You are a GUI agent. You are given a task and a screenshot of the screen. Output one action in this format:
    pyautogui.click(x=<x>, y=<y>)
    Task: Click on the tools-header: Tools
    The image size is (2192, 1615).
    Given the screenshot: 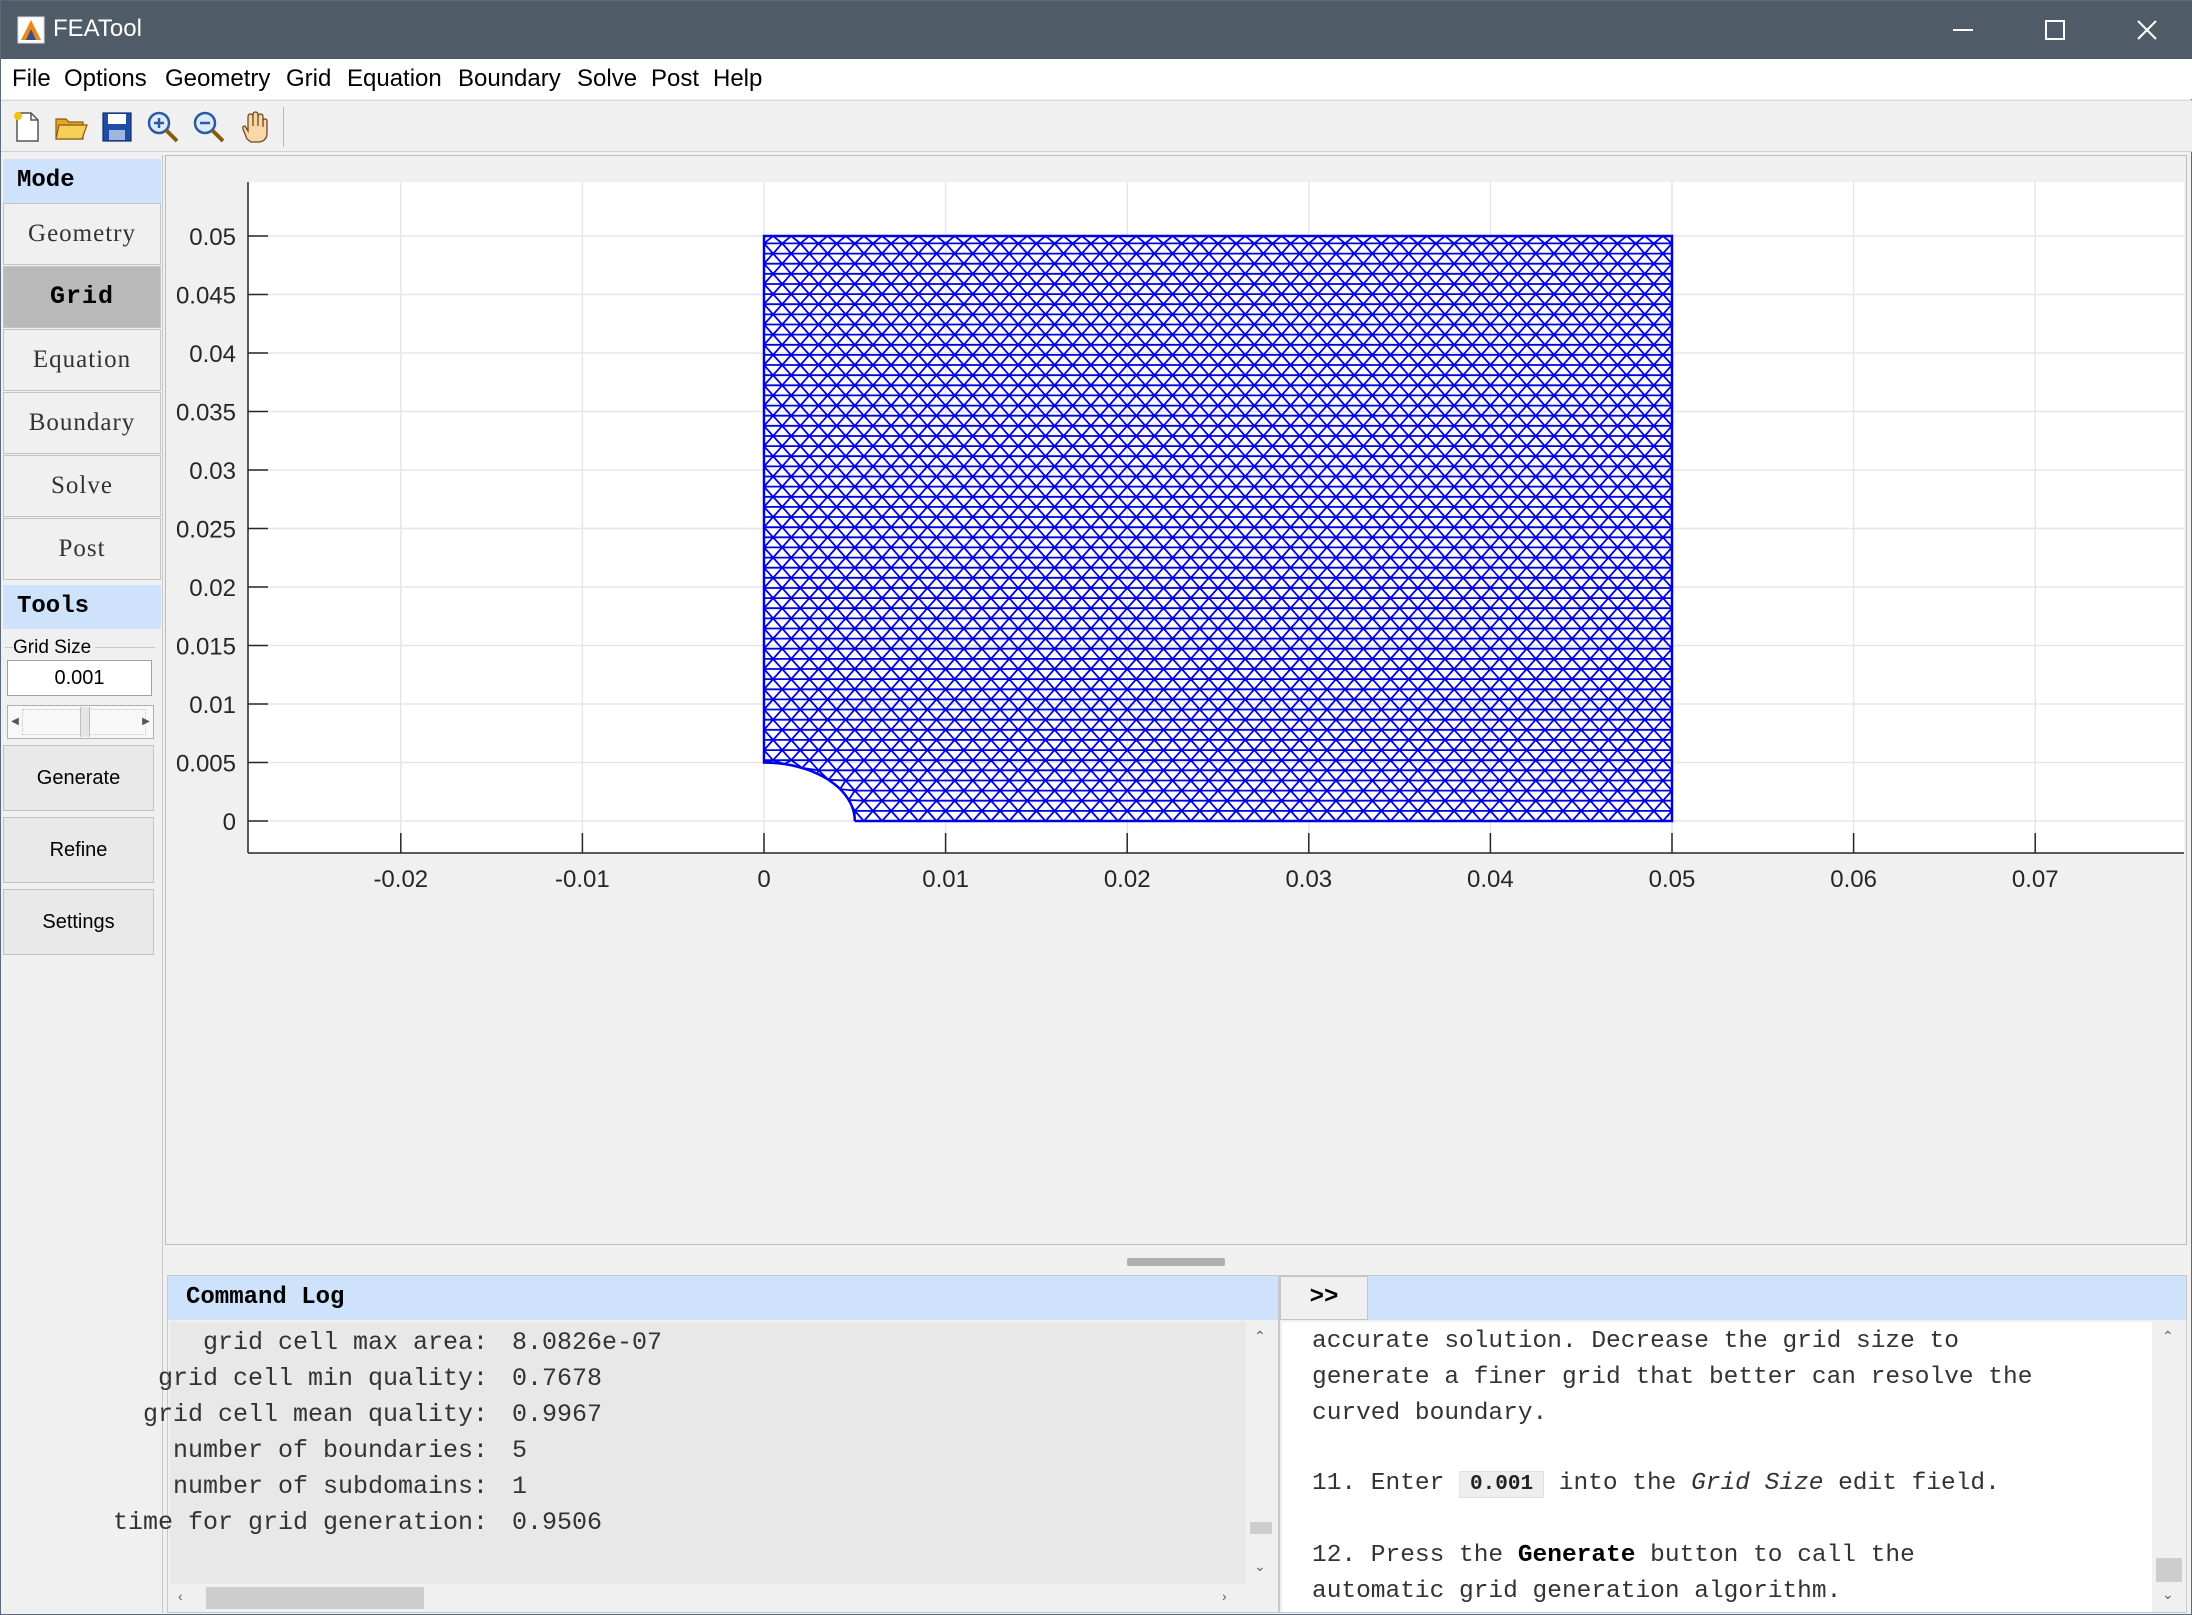 What is the action you would take?
    pyautogui.click(x=82, y=607)
    